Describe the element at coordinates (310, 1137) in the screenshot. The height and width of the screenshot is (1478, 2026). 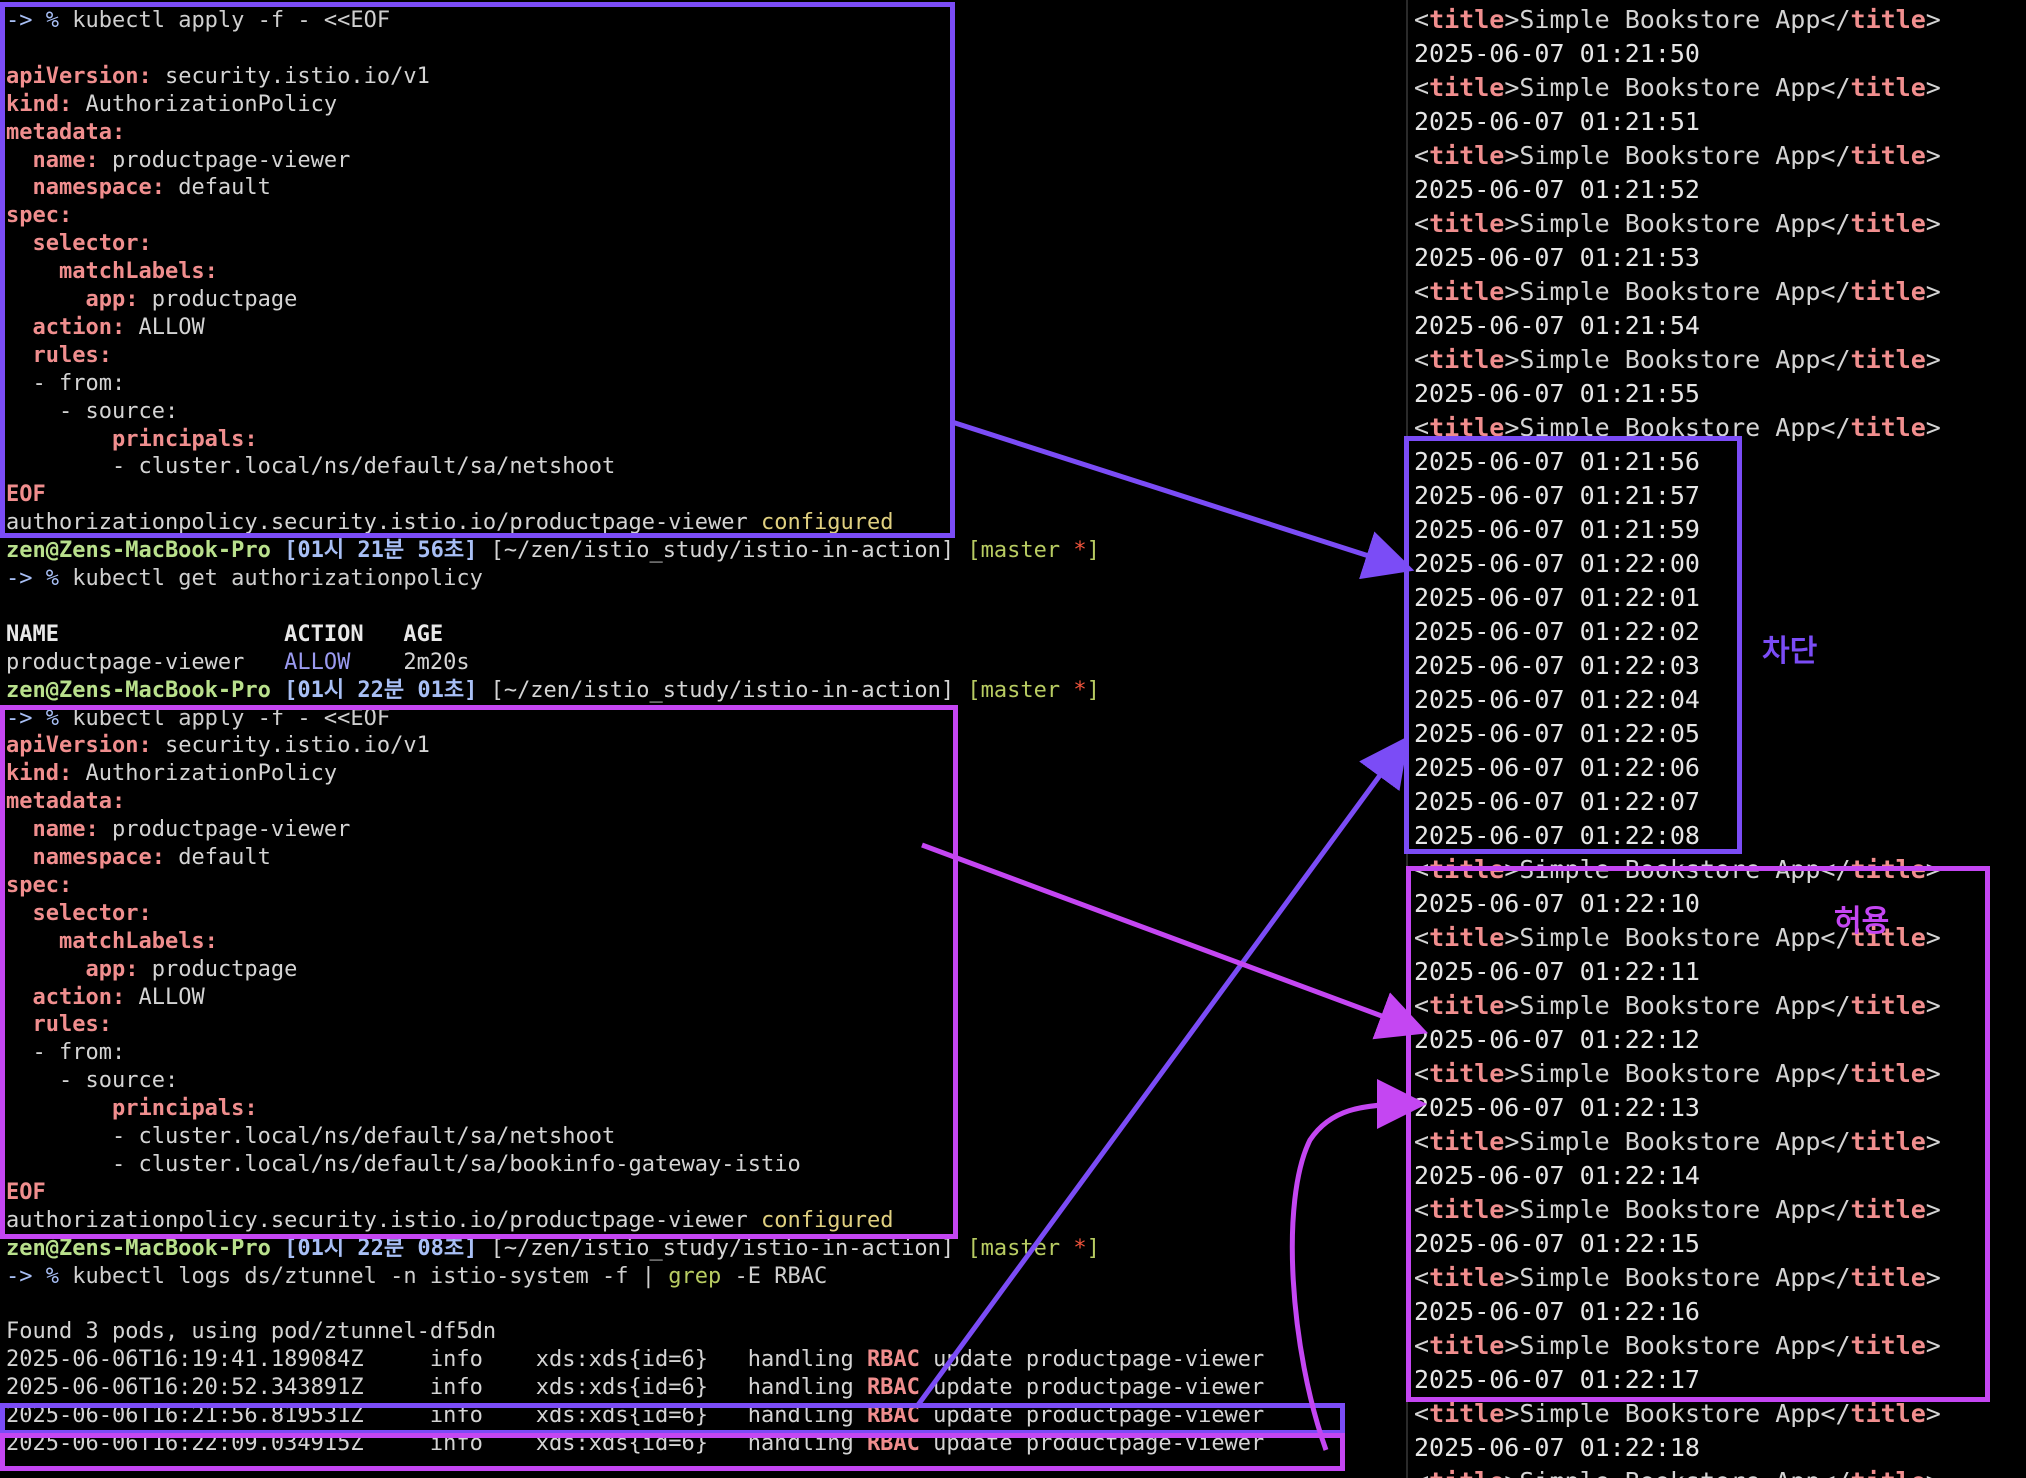
I see `left-terminal-line: - cluster.local/ns/default/sa/netshoot` at that location.